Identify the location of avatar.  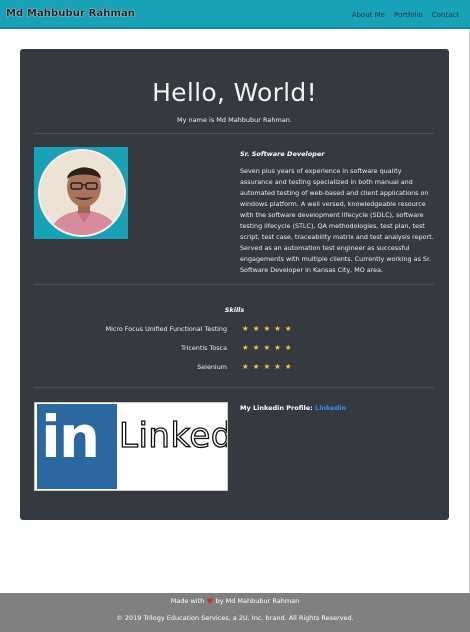
(82, 193).